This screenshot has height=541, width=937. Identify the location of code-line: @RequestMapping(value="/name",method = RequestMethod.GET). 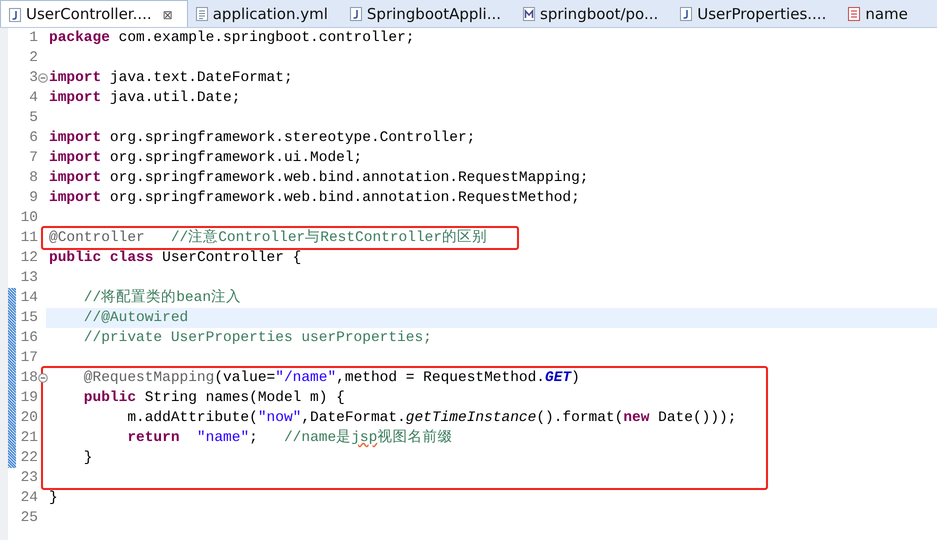
(331, 378).